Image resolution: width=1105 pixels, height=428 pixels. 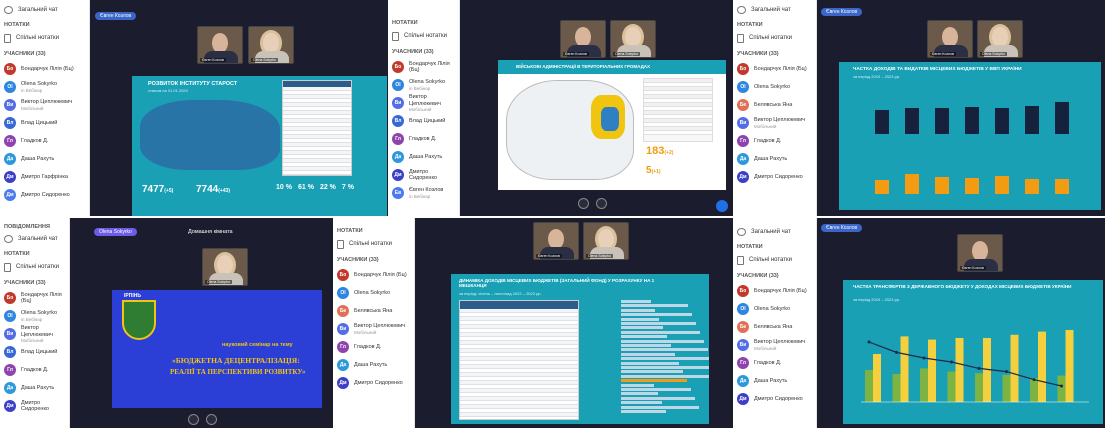 What do you see at coordinates (779, 344) in the screenshot?
I see `participant-info: Виктор Цеплюкевич Мобільний` at bounding box center [779, 344].